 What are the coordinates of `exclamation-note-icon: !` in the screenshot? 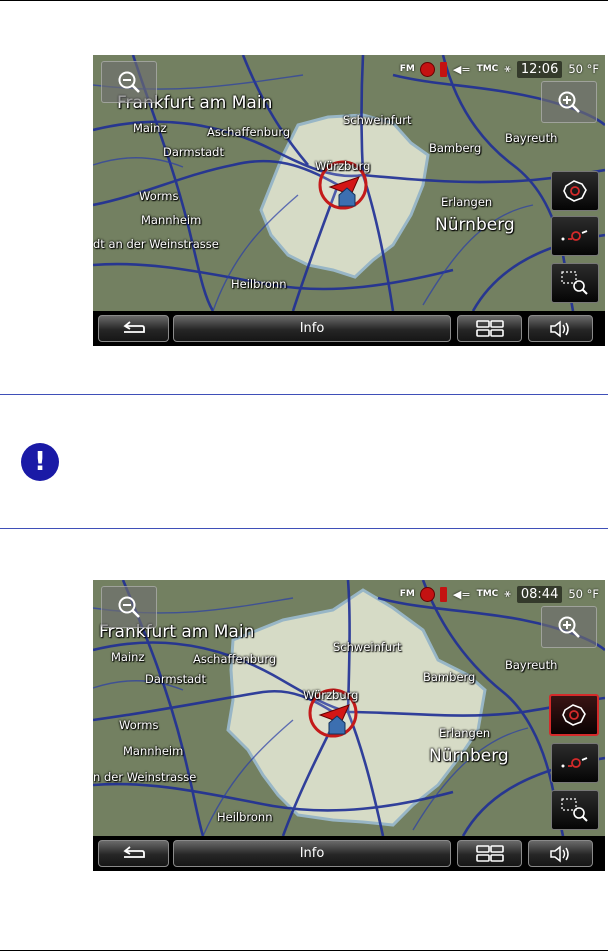 It's located at (40, 462).